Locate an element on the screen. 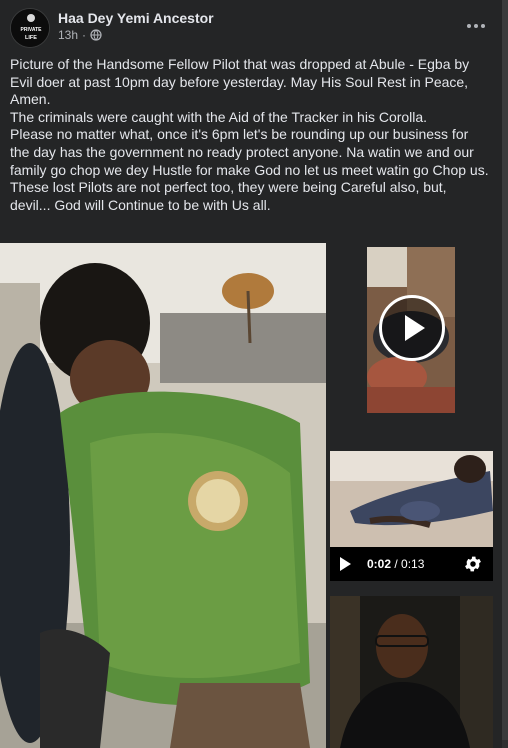 The height and width of the screenshot is (748, 508). video-player: 0:02 / 0:13 is located at coordinates (411, 516).